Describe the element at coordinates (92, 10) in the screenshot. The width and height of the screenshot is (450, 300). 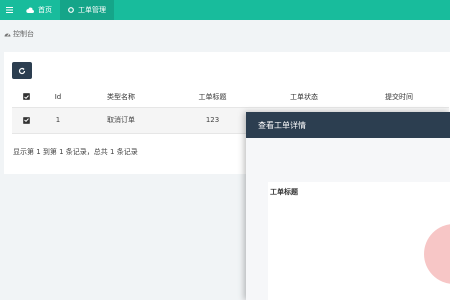
I see `nav-item-label: 工单管理` at that location.